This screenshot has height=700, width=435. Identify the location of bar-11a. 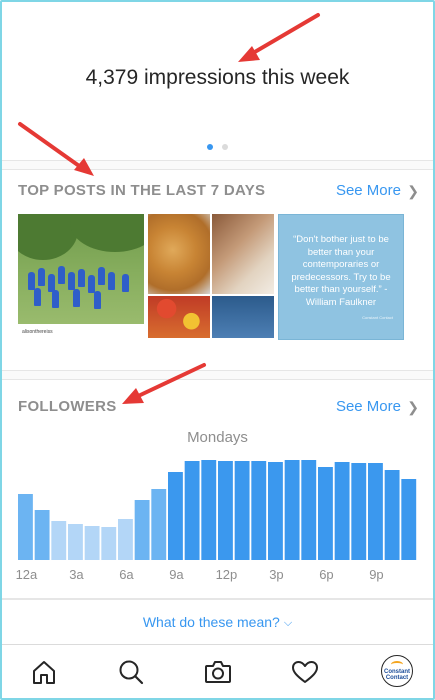
(209, 510).